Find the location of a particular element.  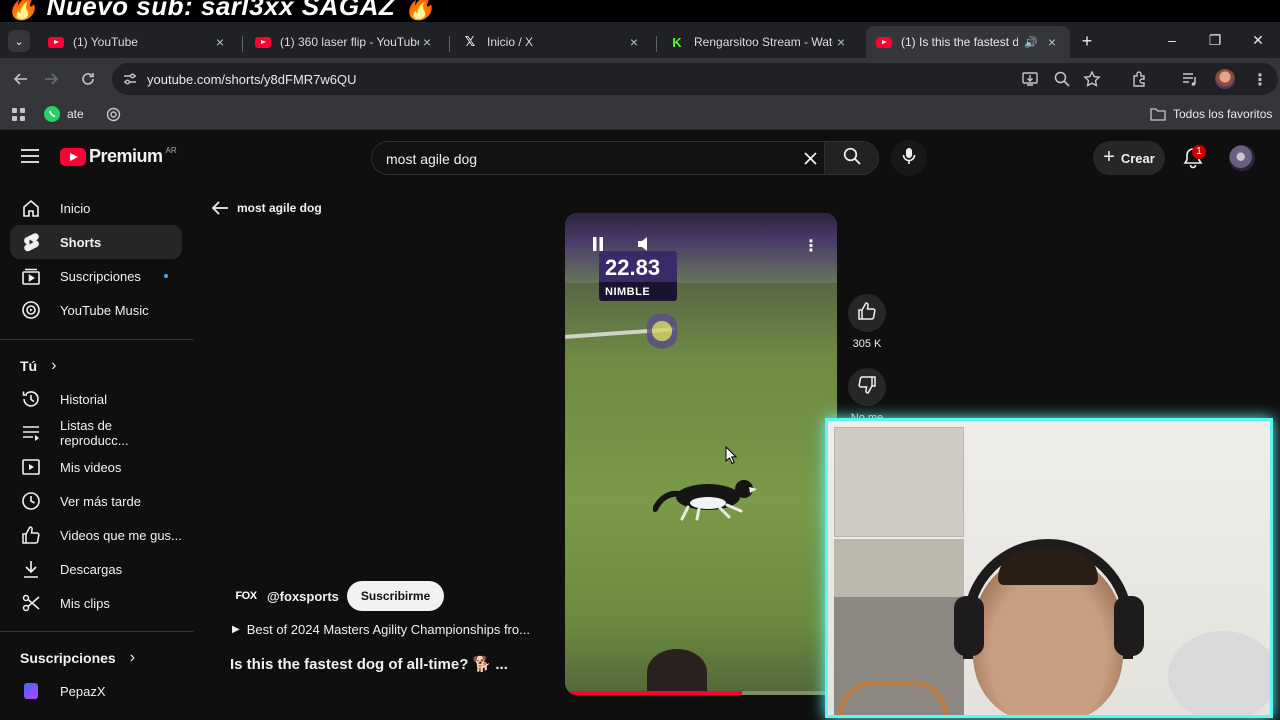

tab-youtube: (1) YouTube × is located at coordinates (138, 42).